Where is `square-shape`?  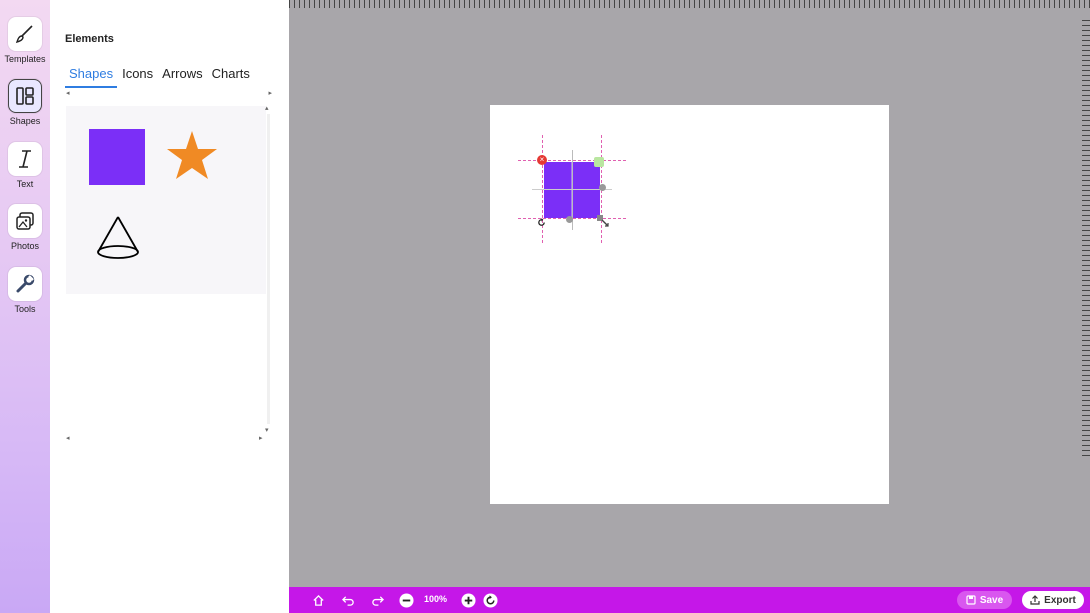
square-shape is located at coordinates (117, 157).